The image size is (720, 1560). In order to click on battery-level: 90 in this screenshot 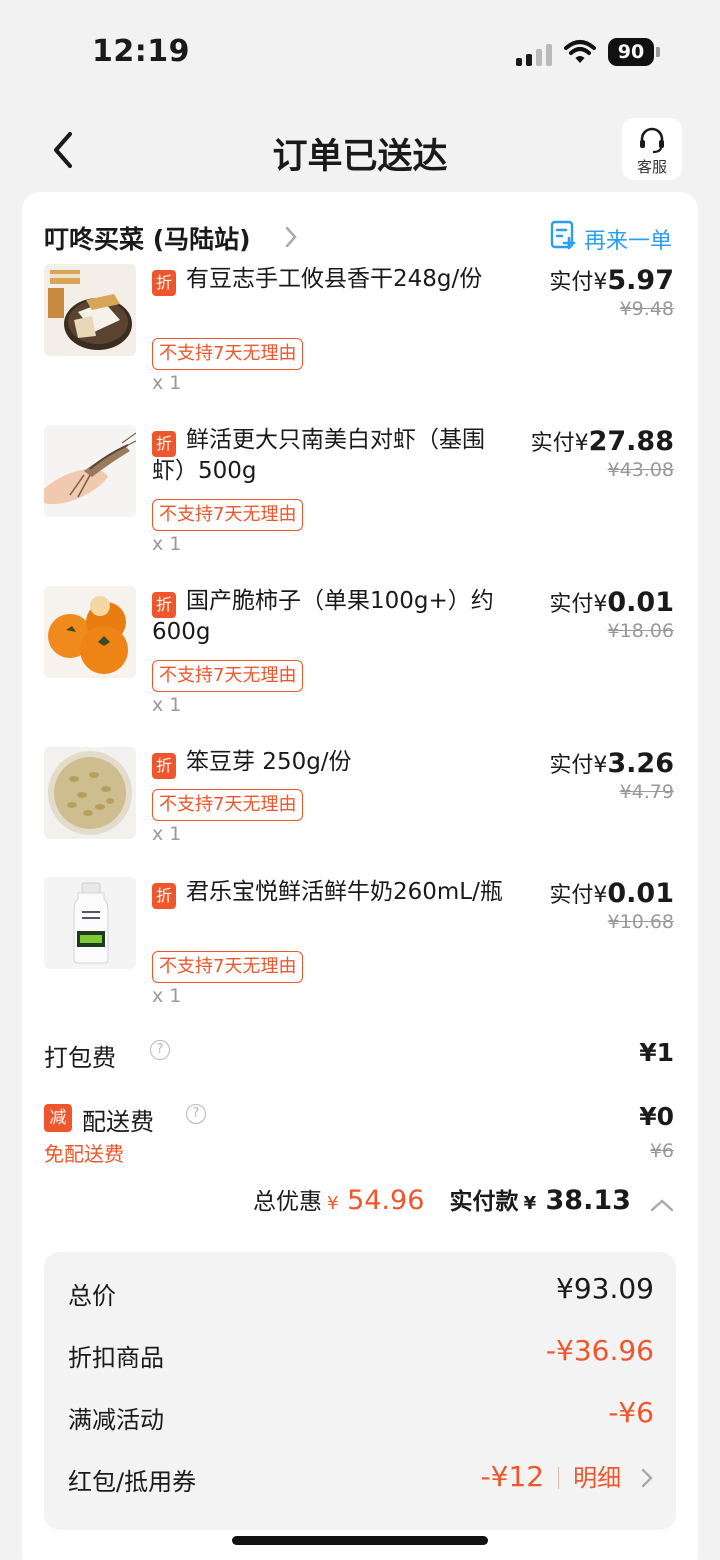, I will do `click(631, 52)`.